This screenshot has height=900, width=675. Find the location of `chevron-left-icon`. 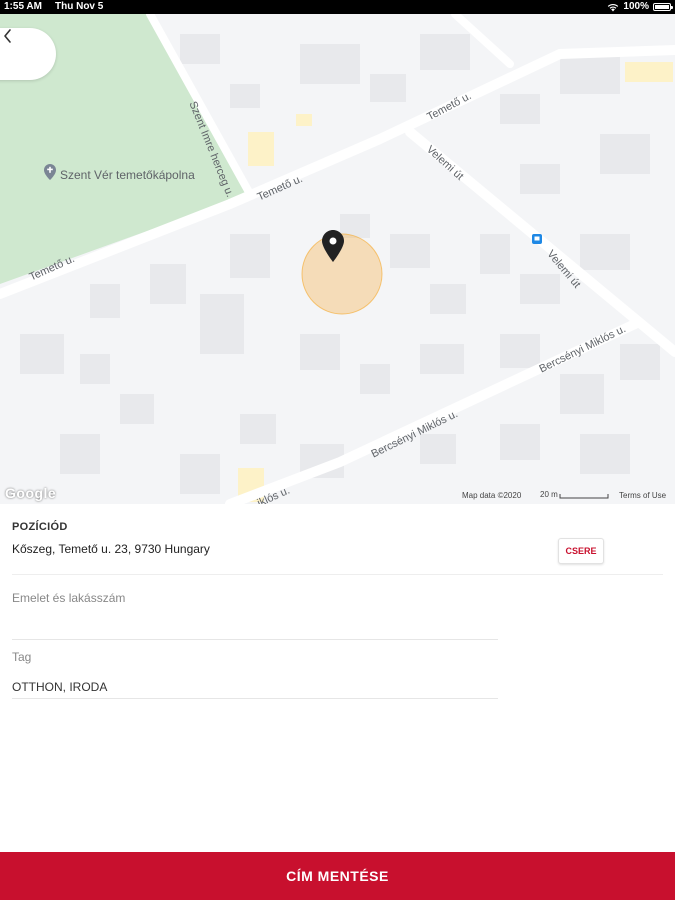

chevron-left-icon is located at coordinates (7, 36).